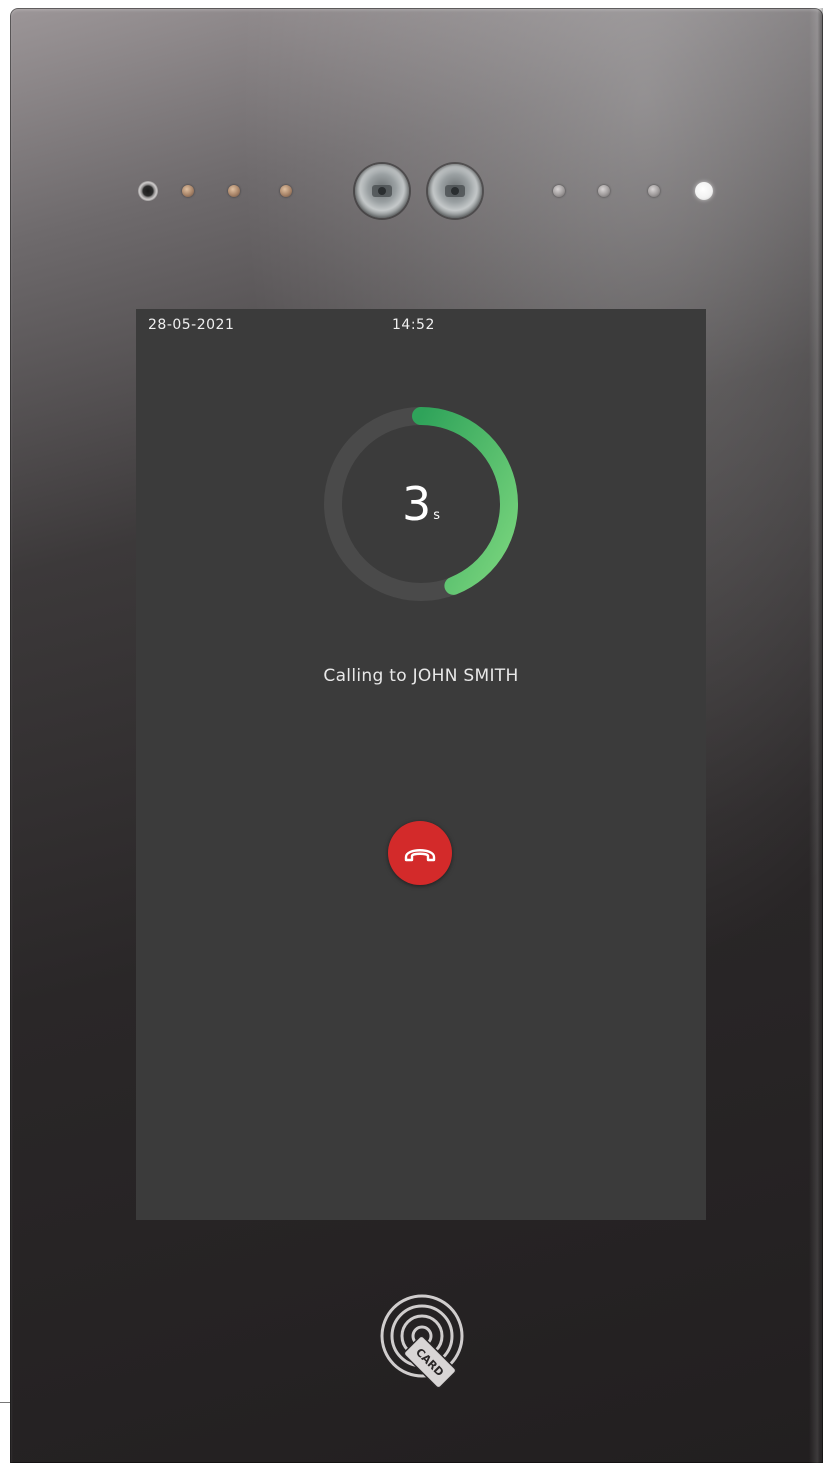 This screenshot has height=1463, width=823. I want to click on hangup-button, so click(420, 853).